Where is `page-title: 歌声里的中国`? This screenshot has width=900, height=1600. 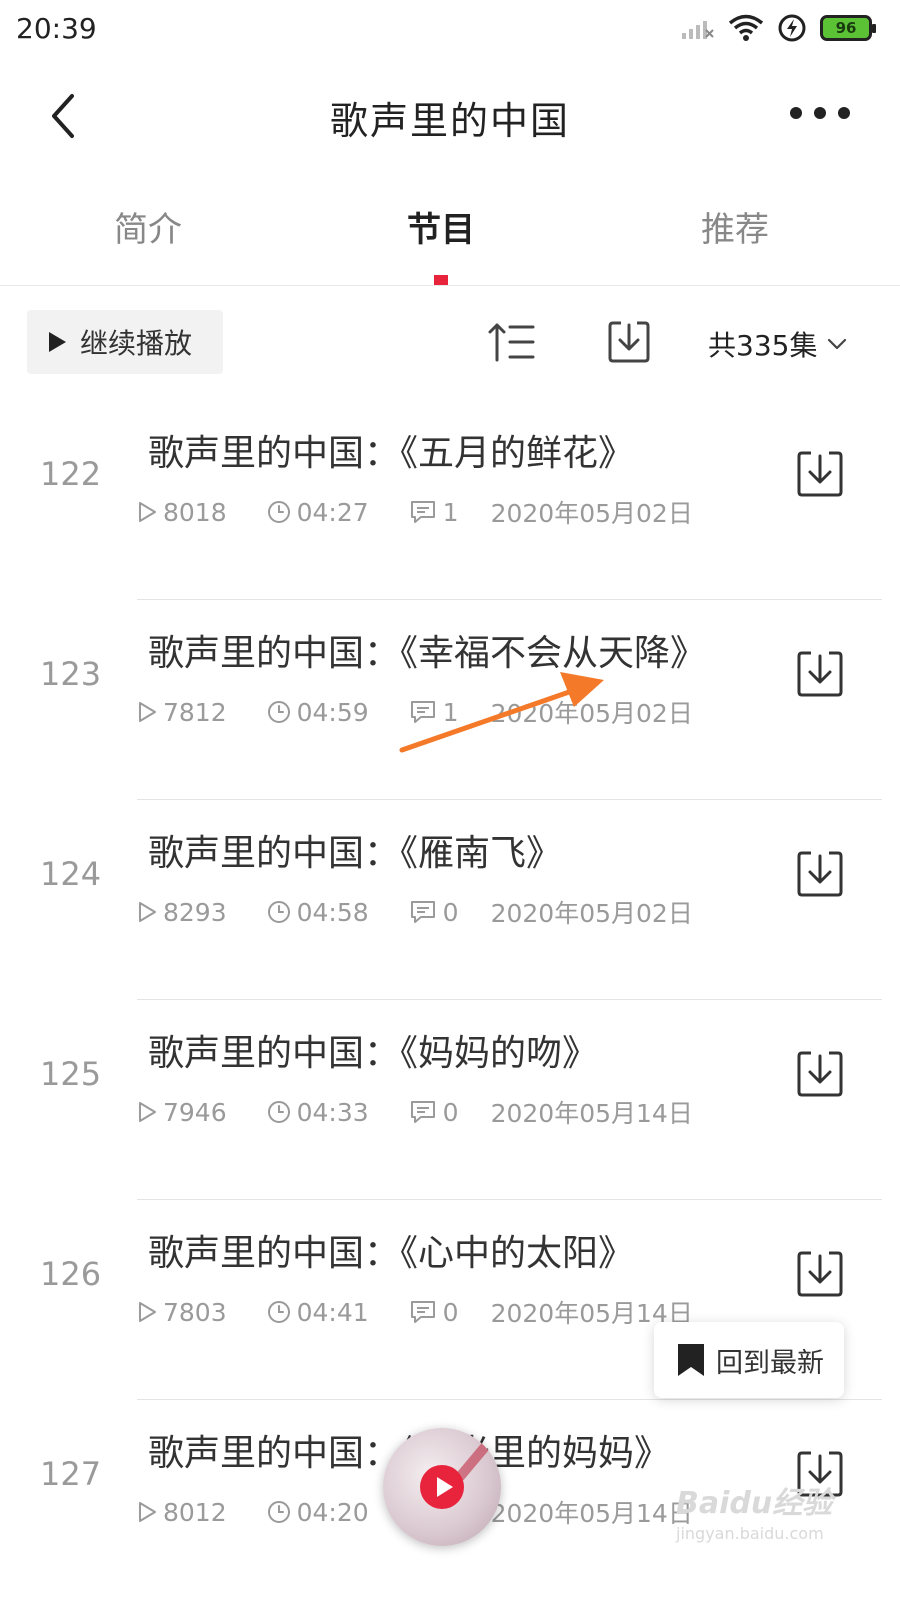 page-title: 歌声里的中国 is located at coordinates (449, 121).